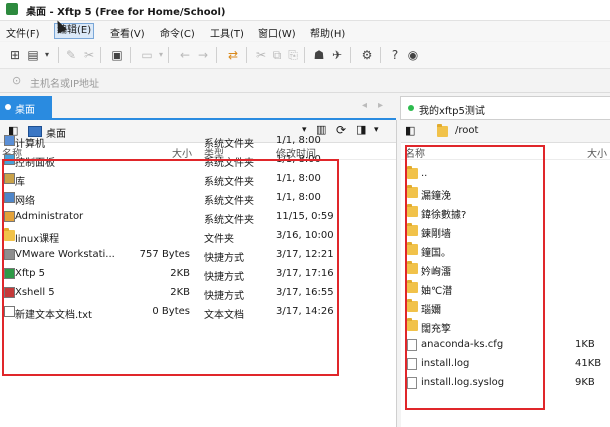 The height and width of the screenshot is (427, 610). Describe the element at coordinates (126, 12) in the screenshot. I see `window-title: 桌面 - Xftp 5 (Free for Home/School)` at that location.